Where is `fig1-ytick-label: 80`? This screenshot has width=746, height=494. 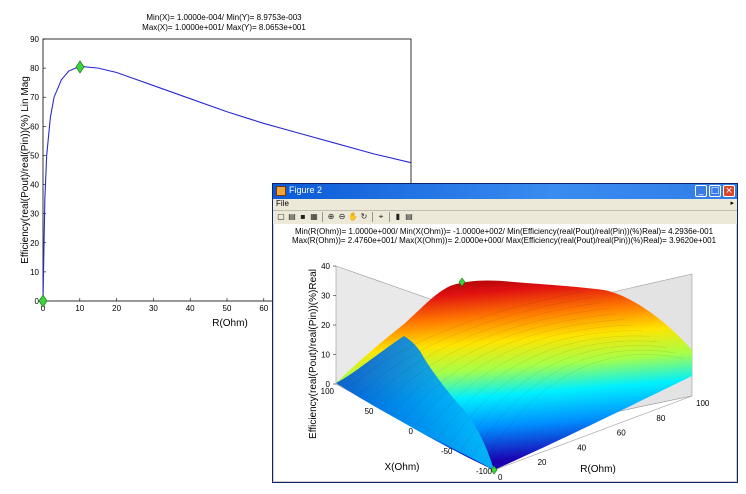 fig1-ytick-label: 80 is located at coordinates (34, 68).